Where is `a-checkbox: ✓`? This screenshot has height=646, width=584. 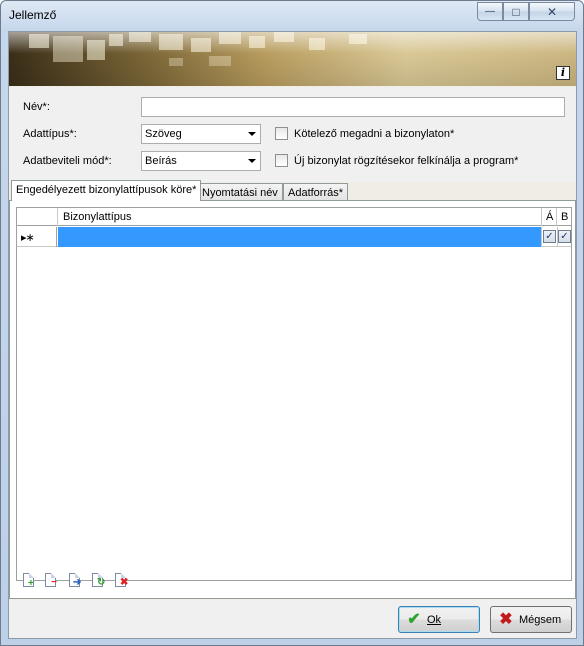
a-checkbox: ✓ is located at coordinates (549, 236).